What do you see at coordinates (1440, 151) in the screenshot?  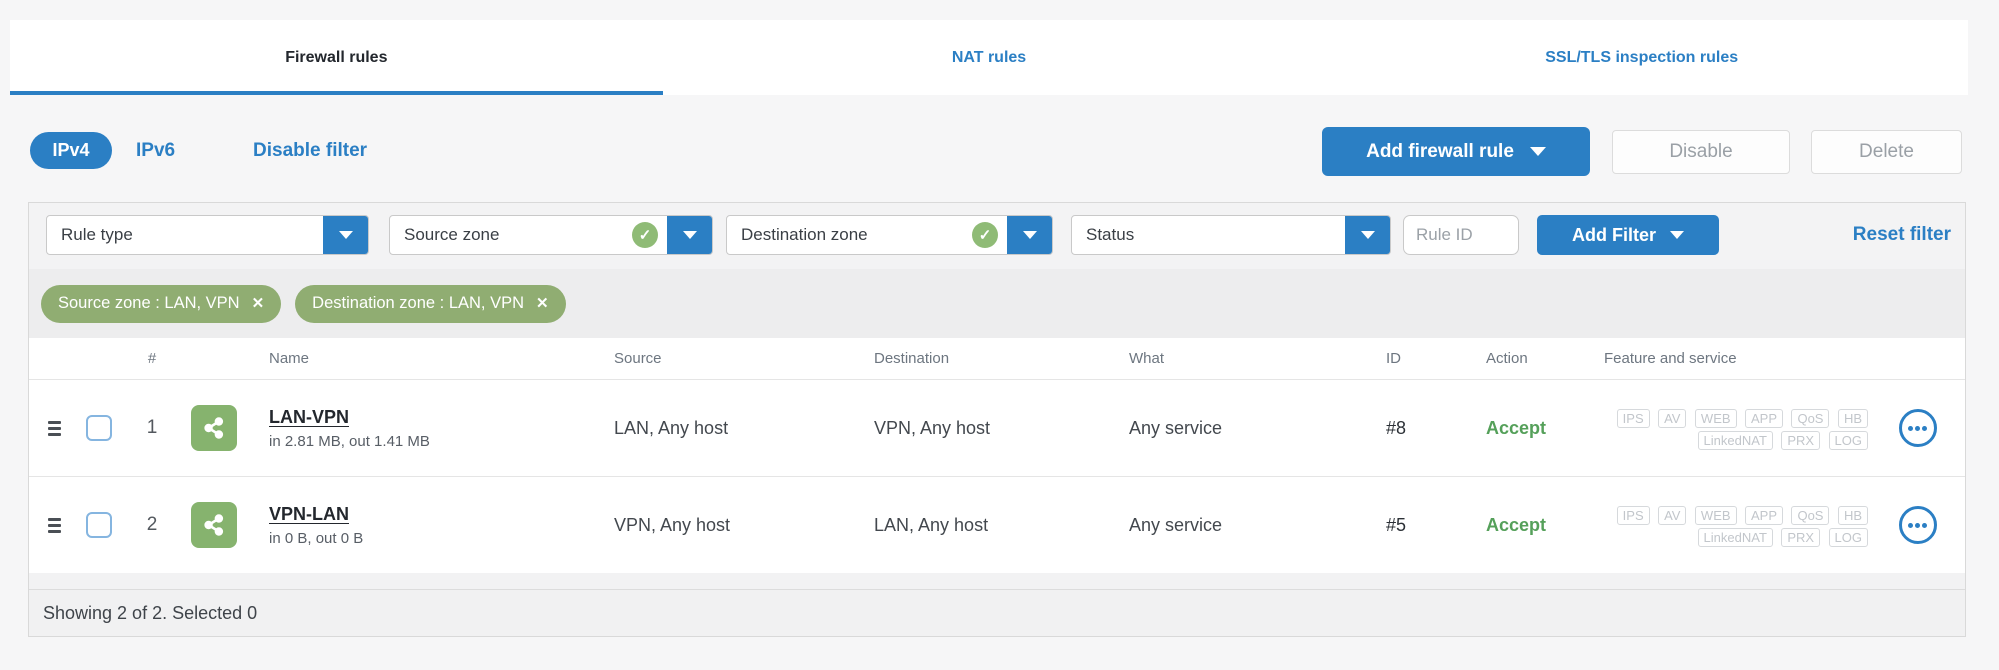 I see `add-firewall-rule-label: Add firewall rule` at bounding box center [1440, 151].